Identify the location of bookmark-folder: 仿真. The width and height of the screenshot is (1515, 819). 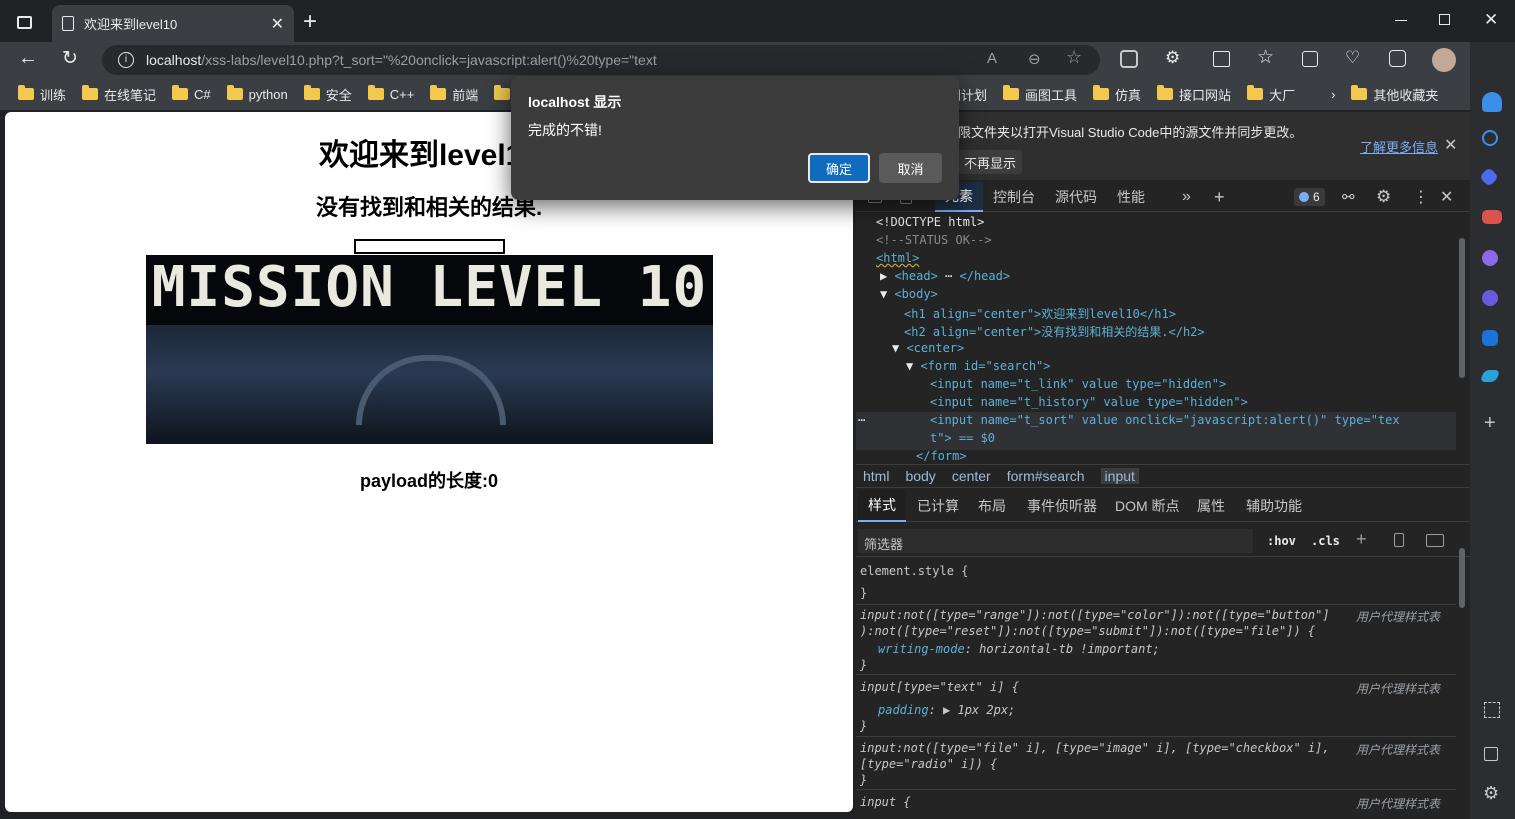
(1117, 94).